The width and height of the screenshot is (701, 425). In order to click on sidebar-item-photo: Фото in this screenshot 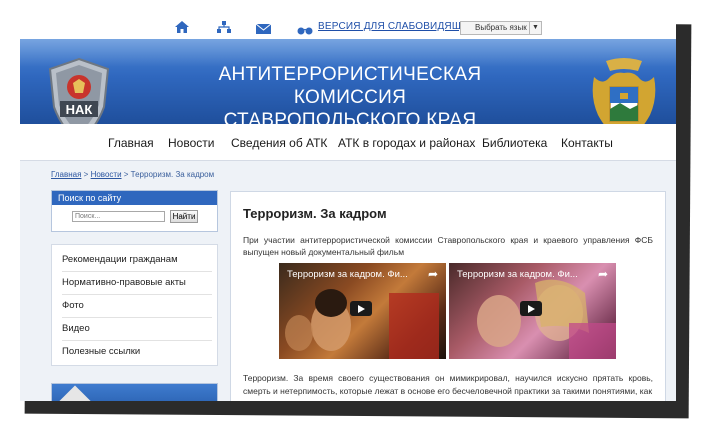, I will do `click(137, 306)`.